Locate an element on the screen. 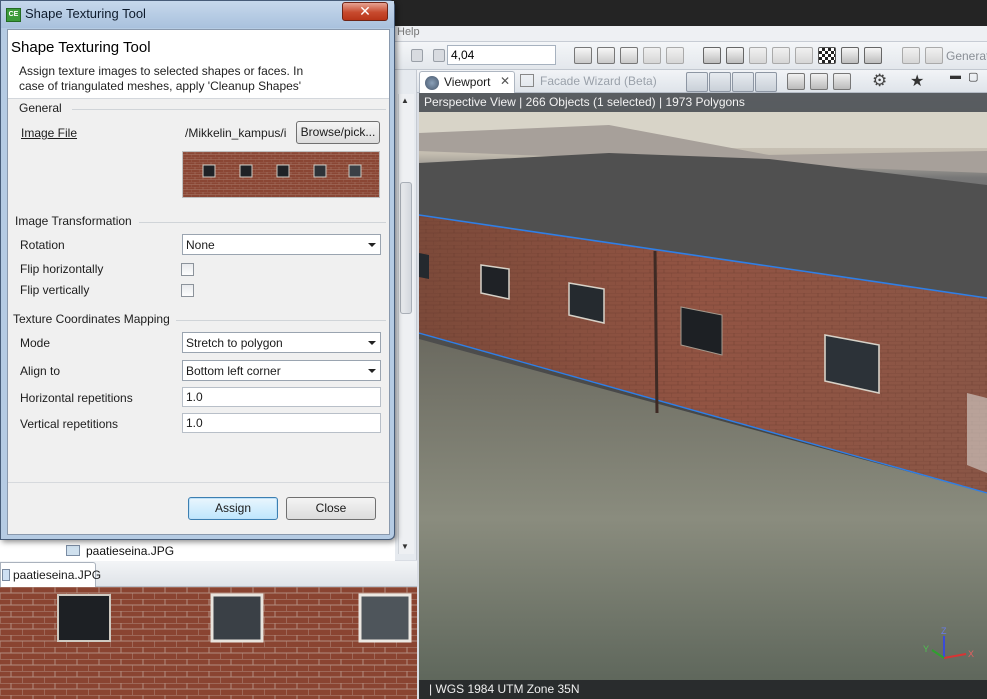  horizontal-repetitions-input: 1.0 is located at coordinates (281, 397).